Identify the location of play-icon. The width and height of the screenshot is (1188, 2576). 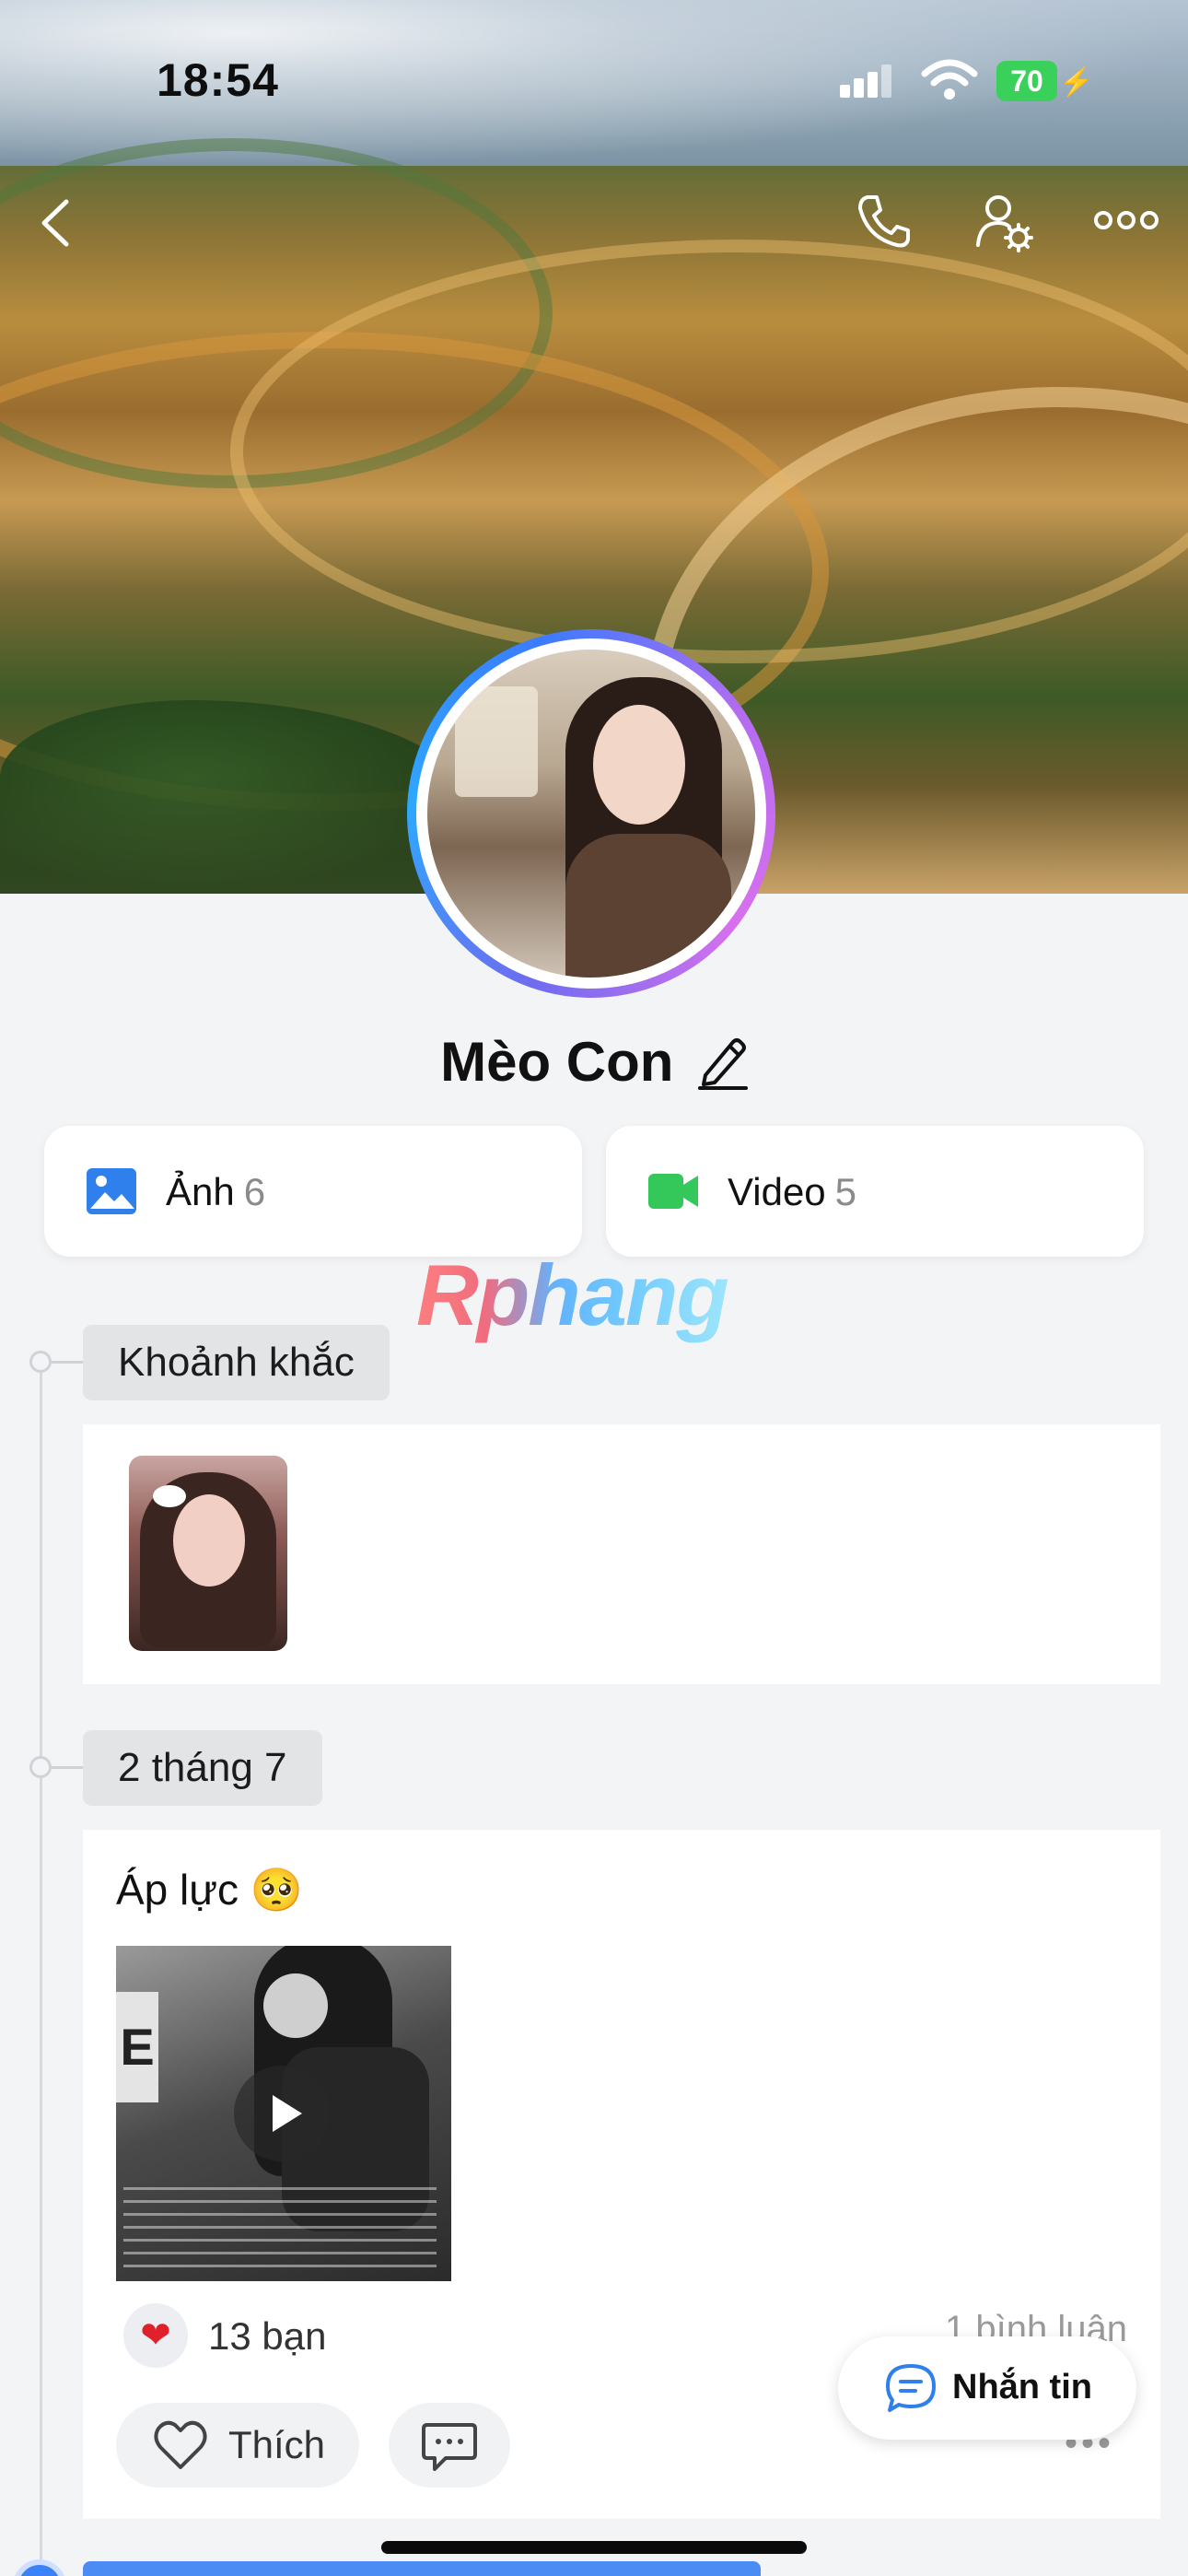
(282, 2113).